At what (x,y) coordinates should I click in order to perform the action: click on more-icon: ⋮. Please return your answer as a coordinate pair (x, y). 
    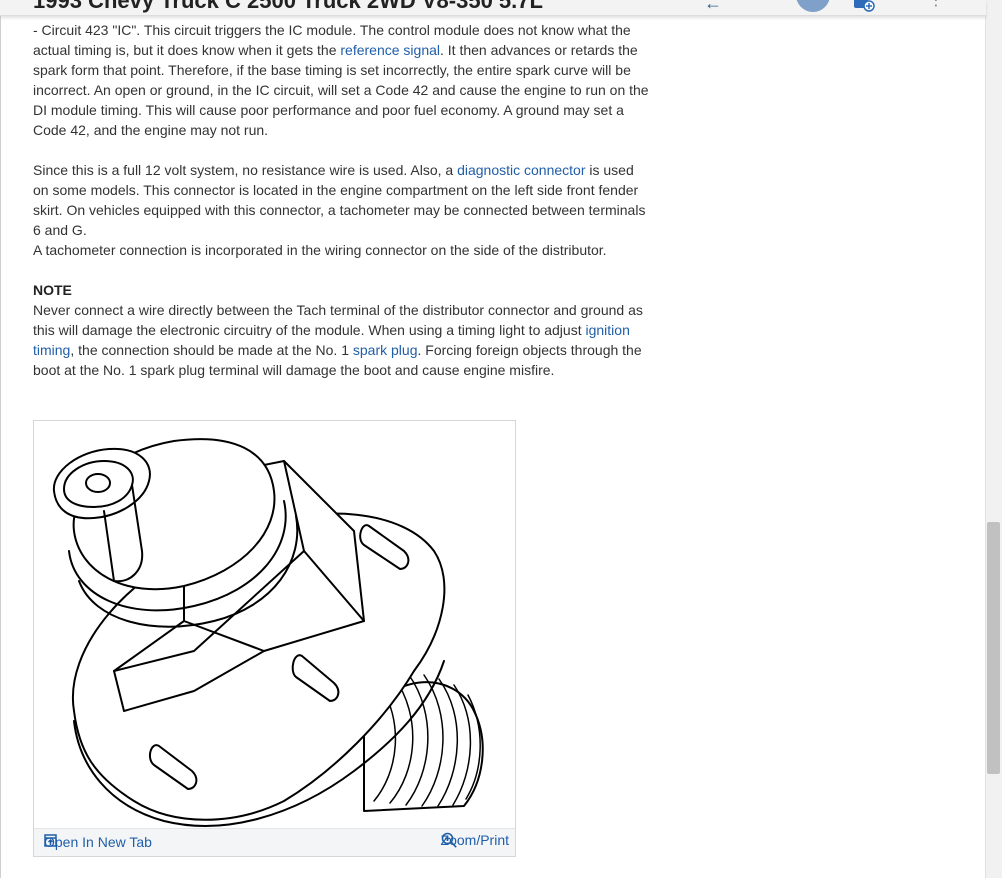
    Looking at the image, I should click on (936, 5).